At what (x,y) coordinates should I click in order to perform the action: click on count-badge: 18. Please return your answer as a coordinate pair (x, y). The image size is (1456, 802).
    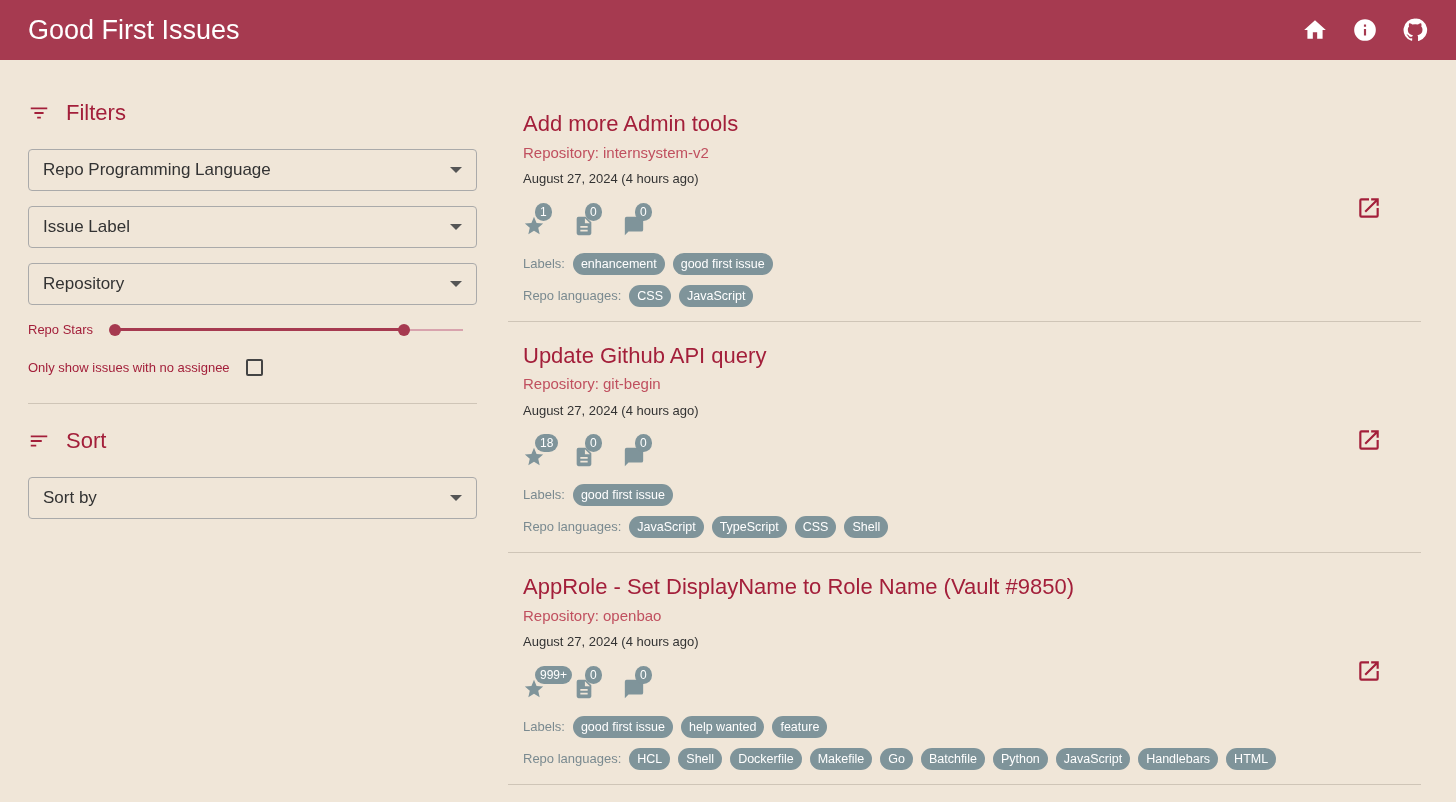
    Looking at the image, I should click on (547, 443).